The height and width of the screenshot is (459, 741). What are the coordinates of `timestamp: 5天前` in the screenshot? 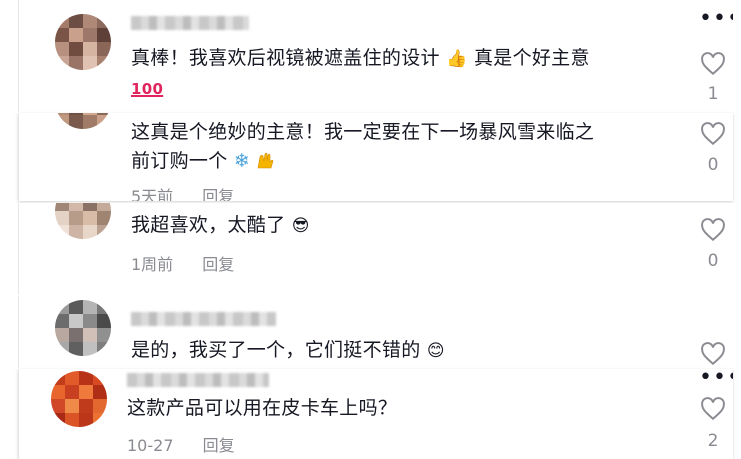 It's located at (152, 194).